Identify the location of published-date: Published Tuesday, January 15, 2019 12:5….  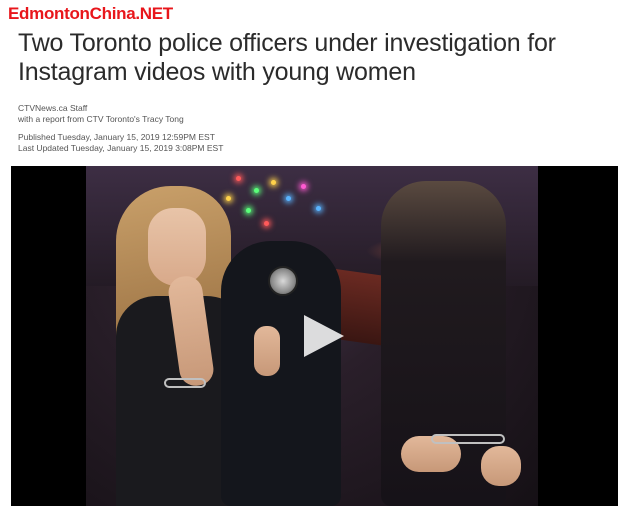
(116, 137).